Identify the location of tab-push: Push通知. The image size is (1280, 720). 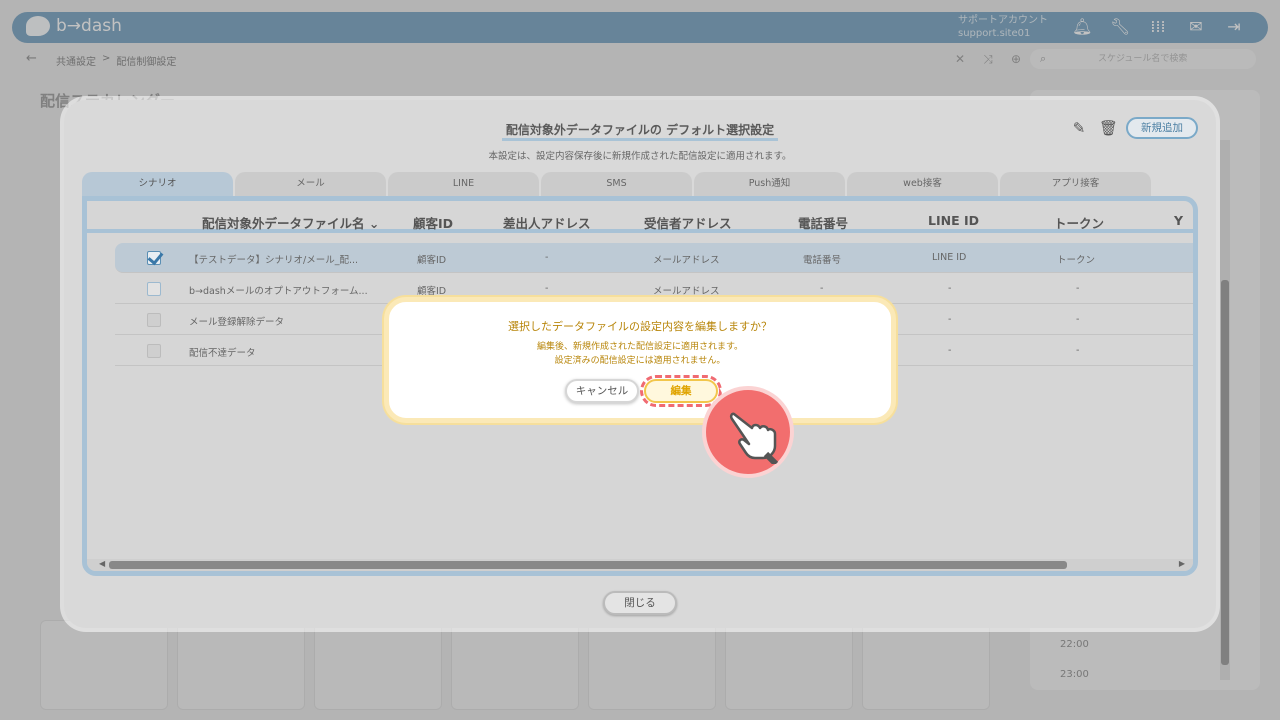
(769, 184).